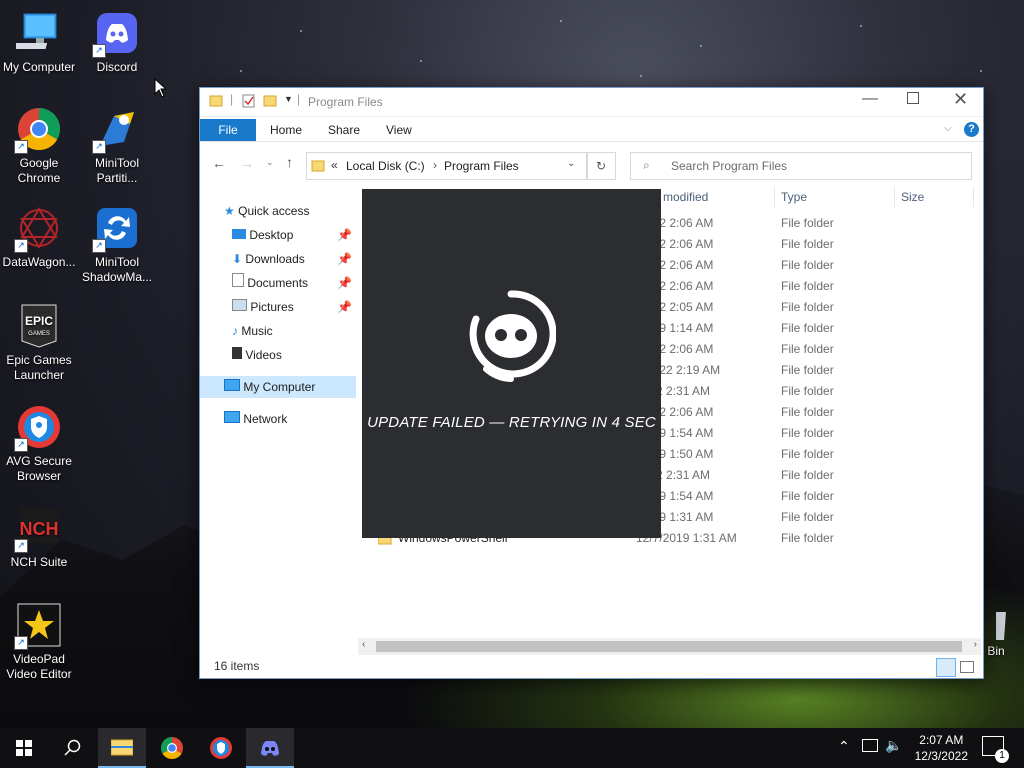  I want to click on tab-home: Home, so click(286, 130).